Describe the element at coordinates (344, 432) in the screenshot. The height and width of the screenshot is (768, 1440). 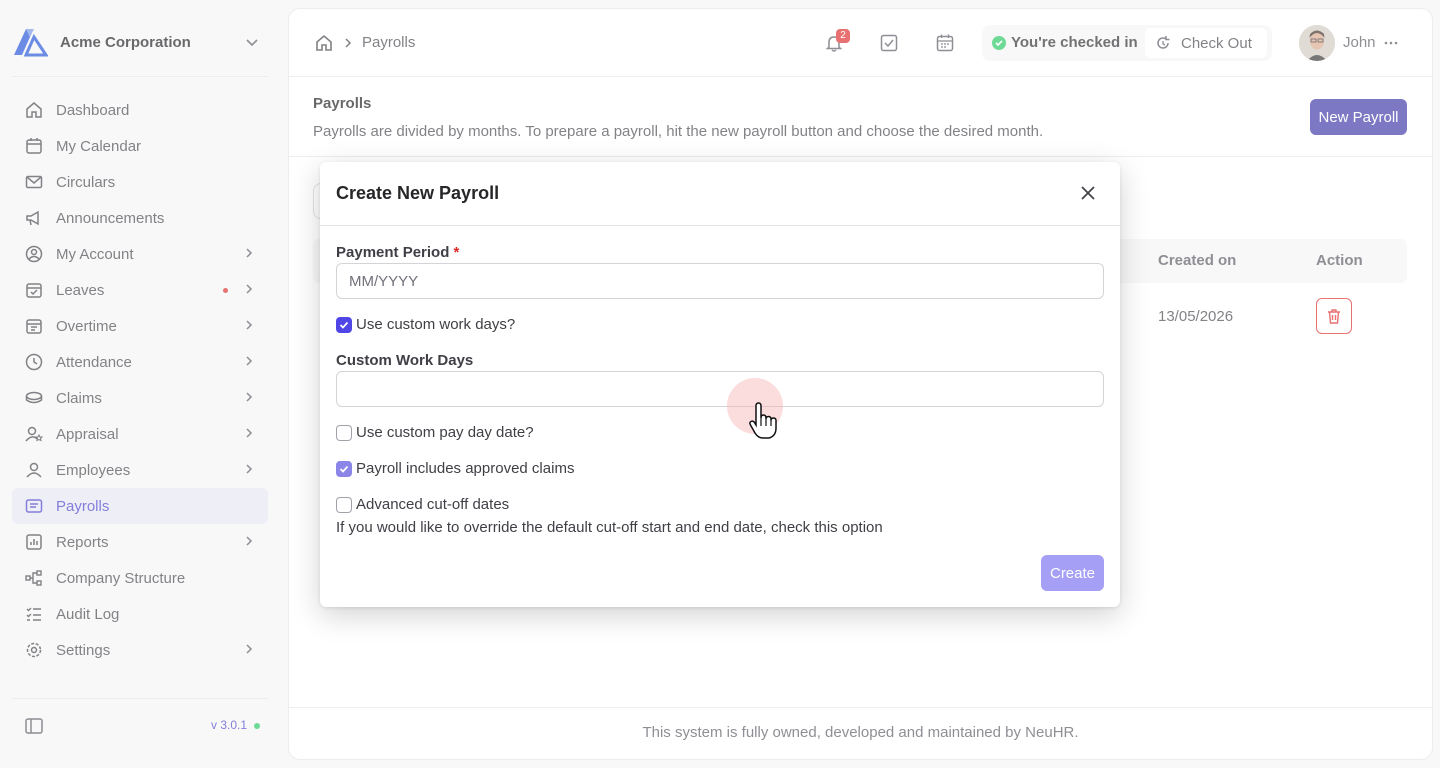
I see `custom-pay-day-checkbox` at that location.